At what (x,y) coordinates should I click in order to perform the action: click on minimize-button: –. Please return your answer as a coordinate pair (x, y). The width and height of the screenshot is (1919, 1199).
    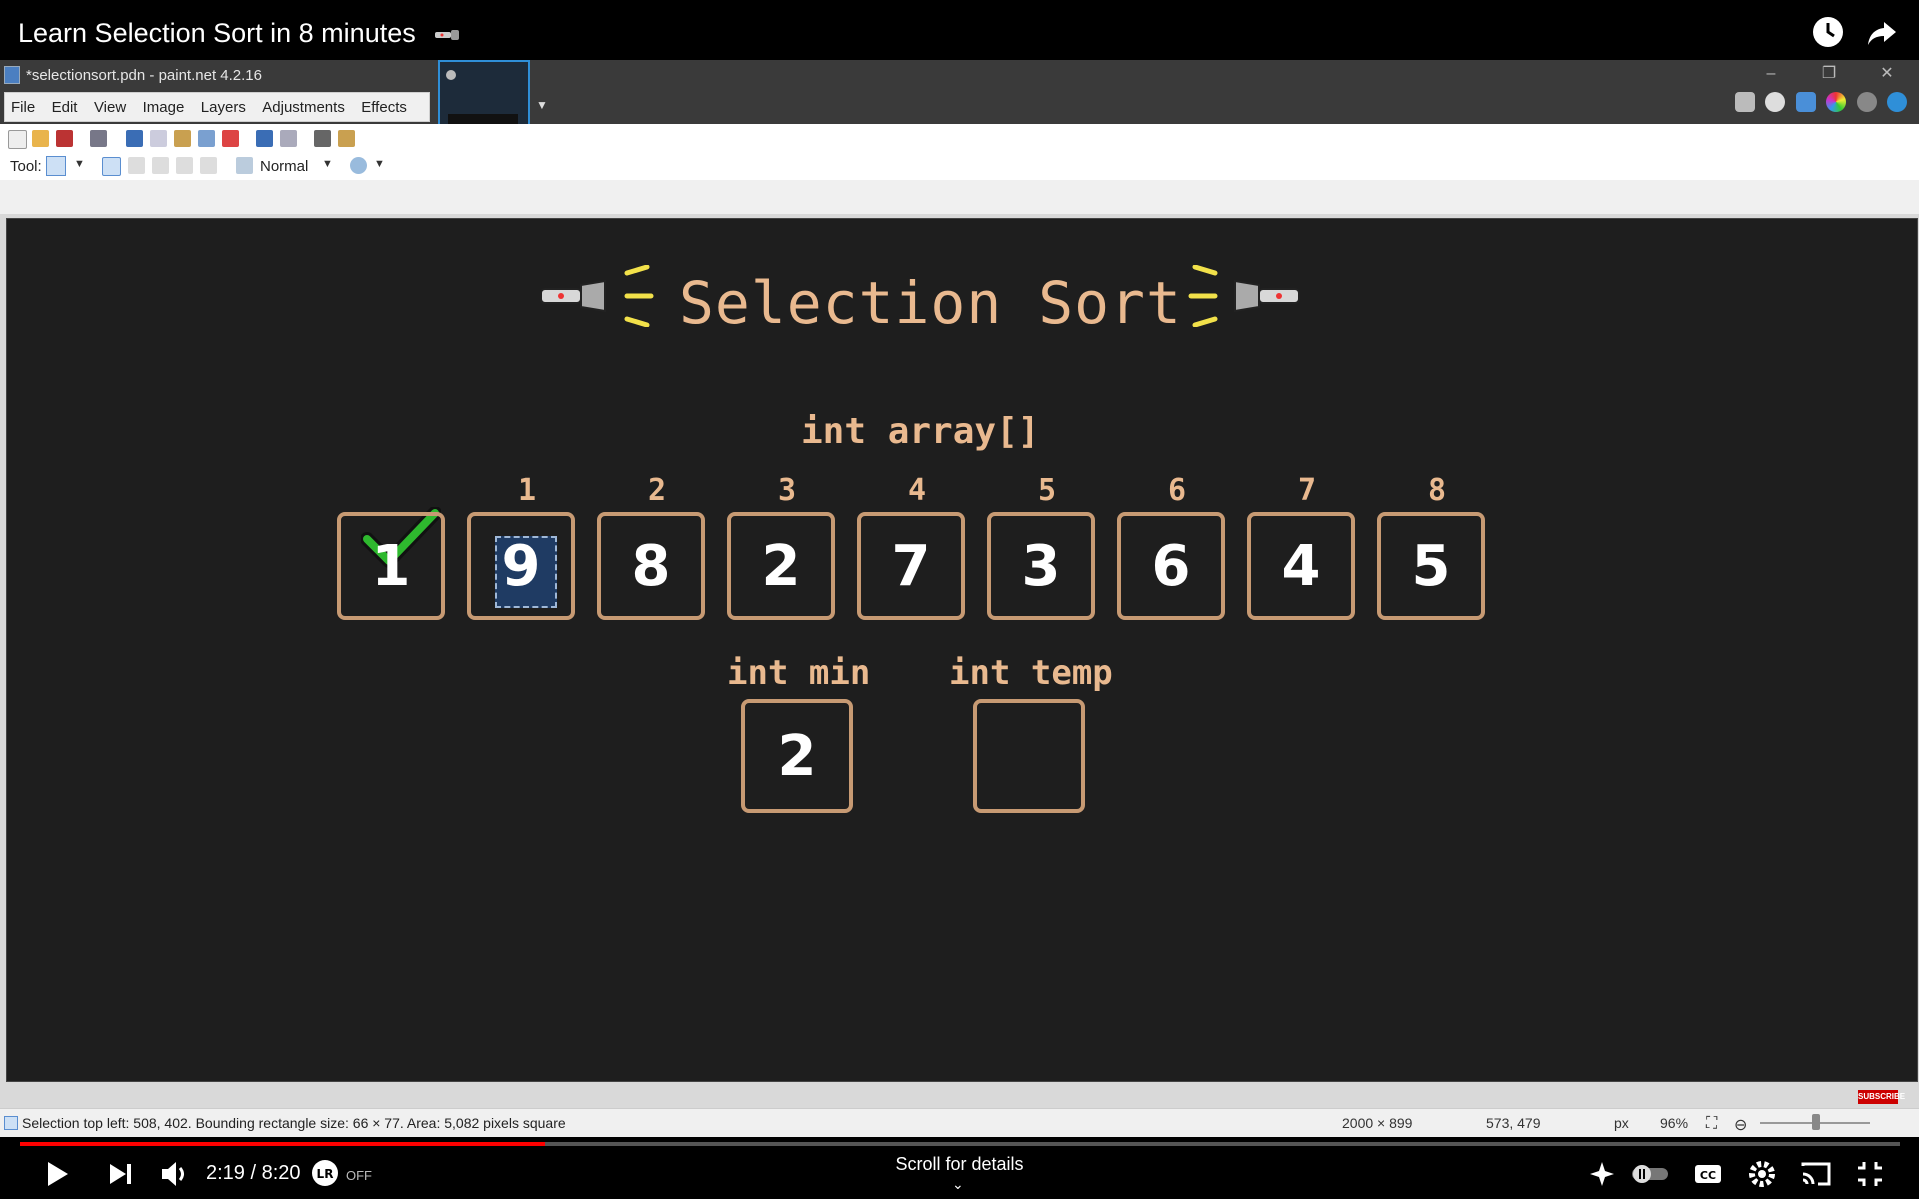
    Looking at the image, I should click on (1771, 74).